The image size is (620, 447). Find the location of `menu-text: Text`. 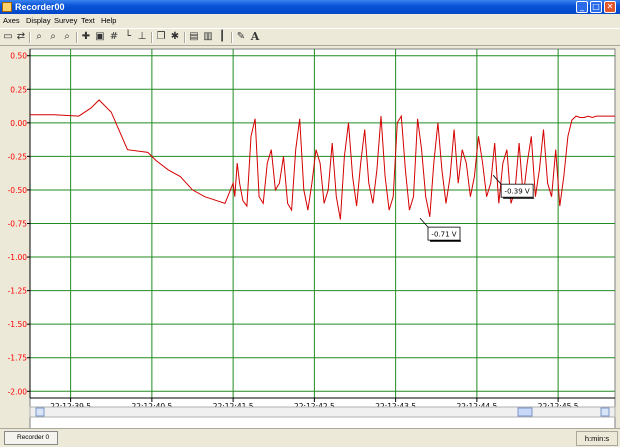

menu-text: Text is located at coordinates (88, 20).